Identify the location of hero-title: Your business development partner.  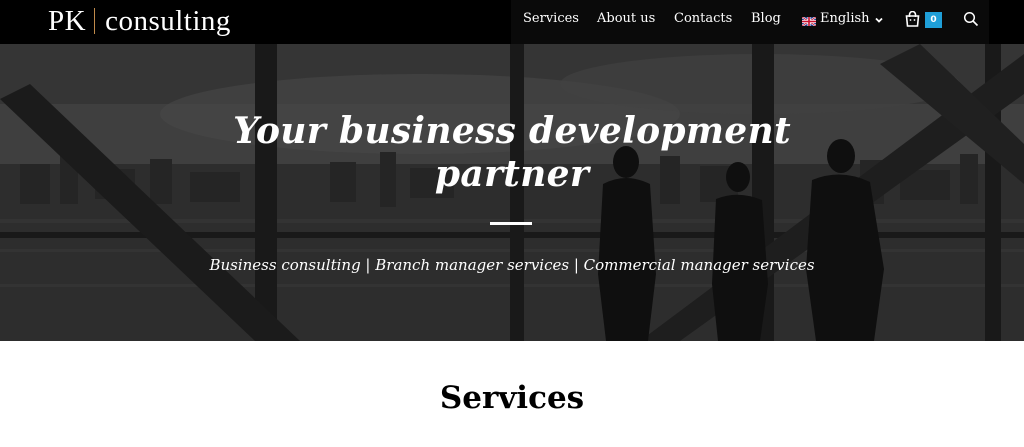
(512, 152).